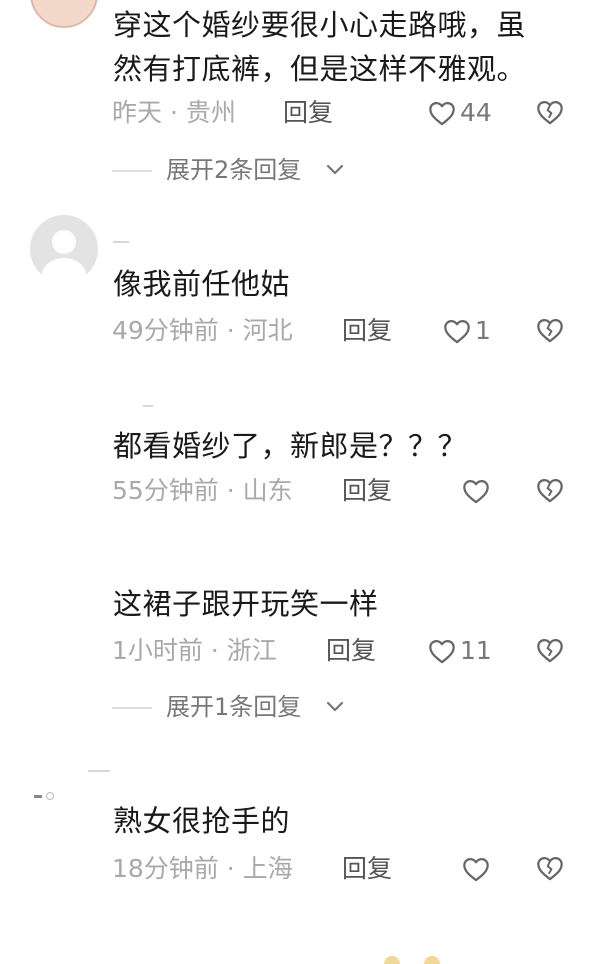 This screenshot has height=964, width=600. What do you see at coordinates (267, 868) in the screenshot?
I see `comment-location: 上海` at bounding box center [267, 868].